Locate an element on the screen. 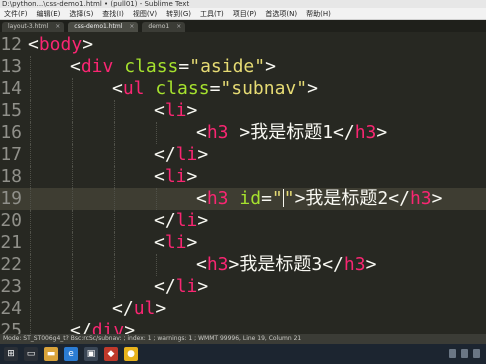 Image resolution: width=486 pixels, height=364 pixels. code-token: </ is located at coordinates (165, 154).